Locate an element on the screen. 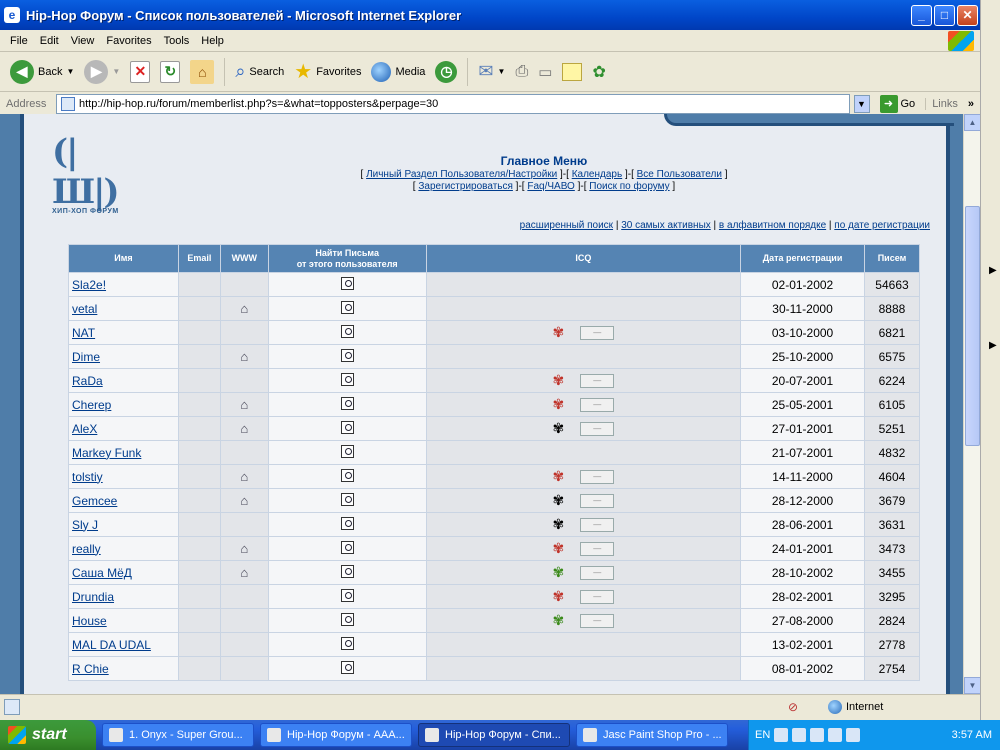  discuss-button is located at coordinates (572, 72).